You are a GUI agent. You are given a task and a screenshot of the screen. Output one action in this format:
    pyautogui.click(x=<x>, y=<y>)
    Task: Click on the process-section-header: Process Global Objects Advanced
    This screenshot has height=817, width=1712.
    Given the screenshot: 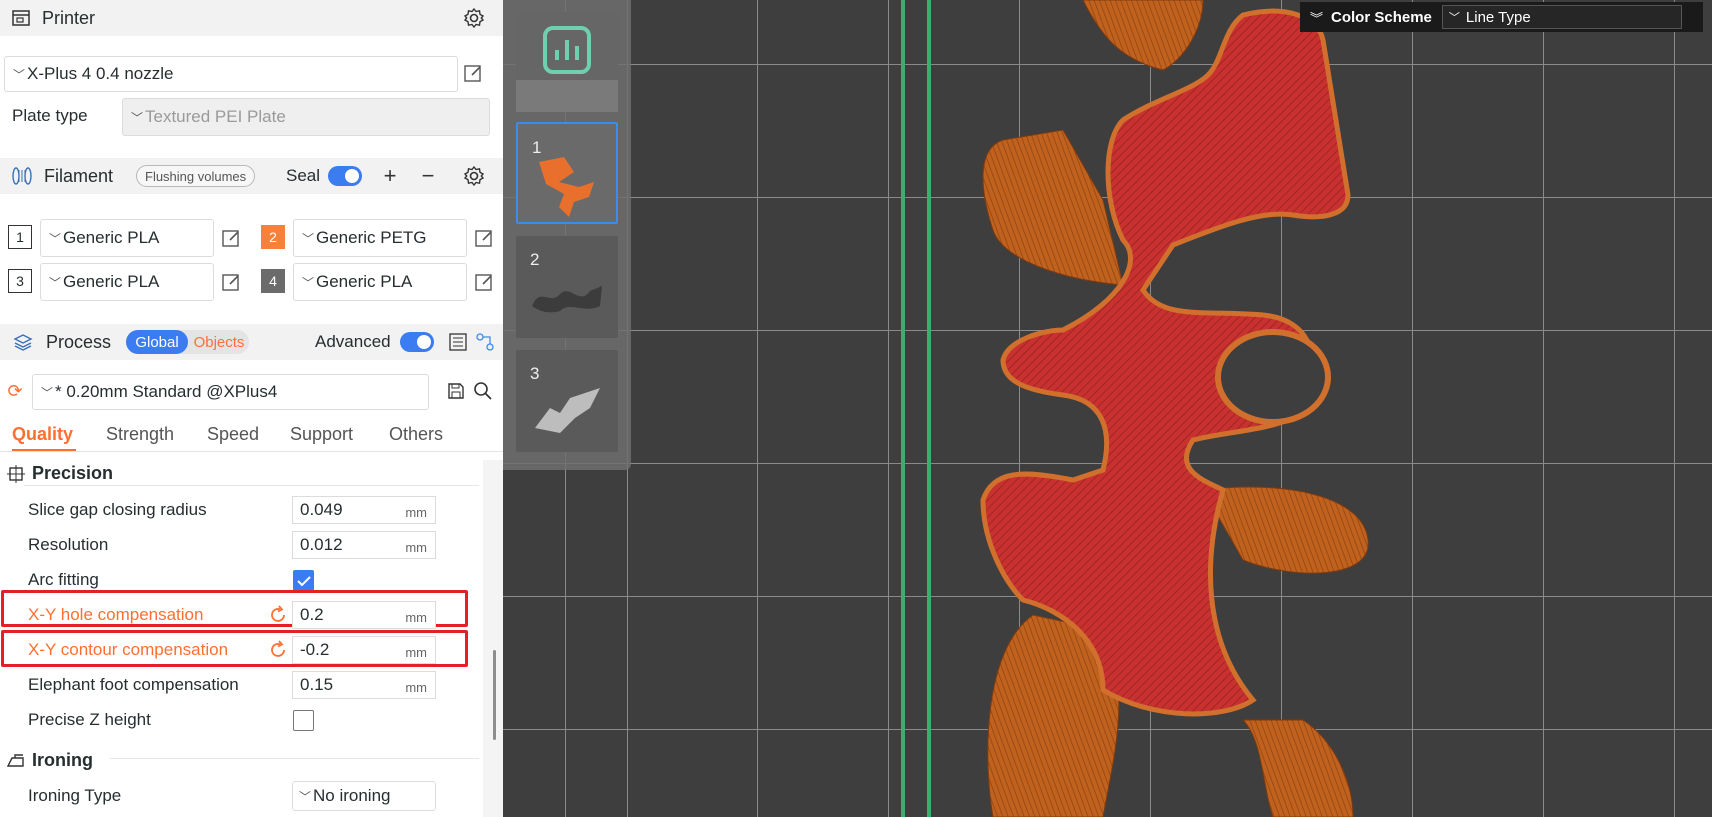 What is the action you would take?
    pyautogui.click(x=251, y=342)
    